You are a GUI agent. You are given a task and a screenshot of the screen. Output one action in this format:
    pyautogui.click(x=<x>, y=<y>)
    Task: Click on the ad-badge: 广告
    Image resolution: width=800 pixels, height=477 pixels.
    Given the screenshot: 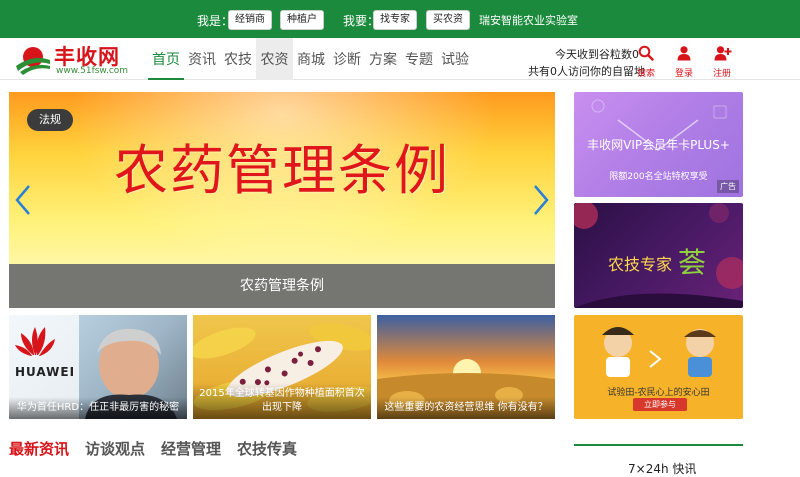 What is the action you would take?
    pyautogui.click(x=728, y=186)
    